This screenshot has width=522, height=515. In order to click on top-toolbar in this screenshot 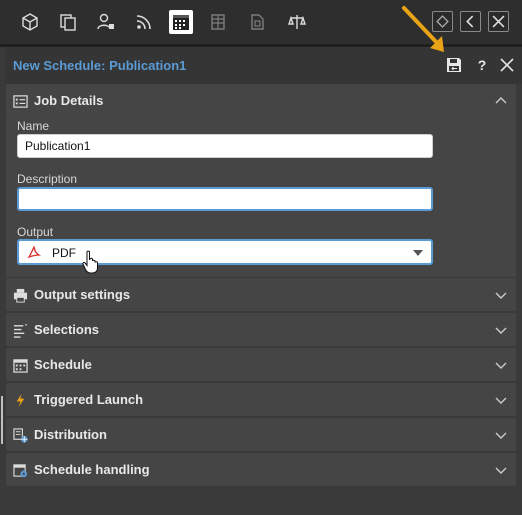, I will do `click(261, 22)`.